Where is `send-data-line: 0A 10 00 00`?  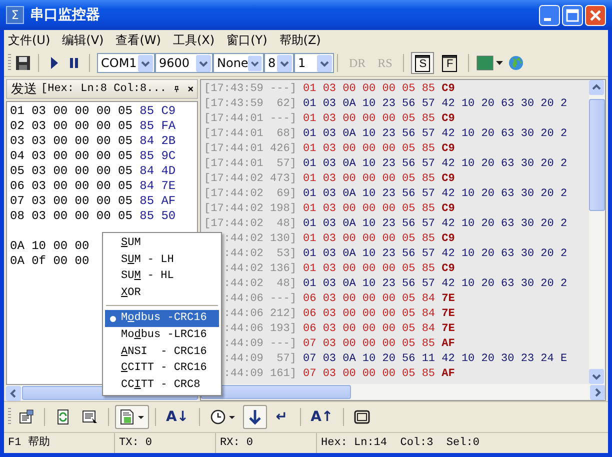
send-data-line: 0A 10 00 00 is located at coordinates (50, 246).